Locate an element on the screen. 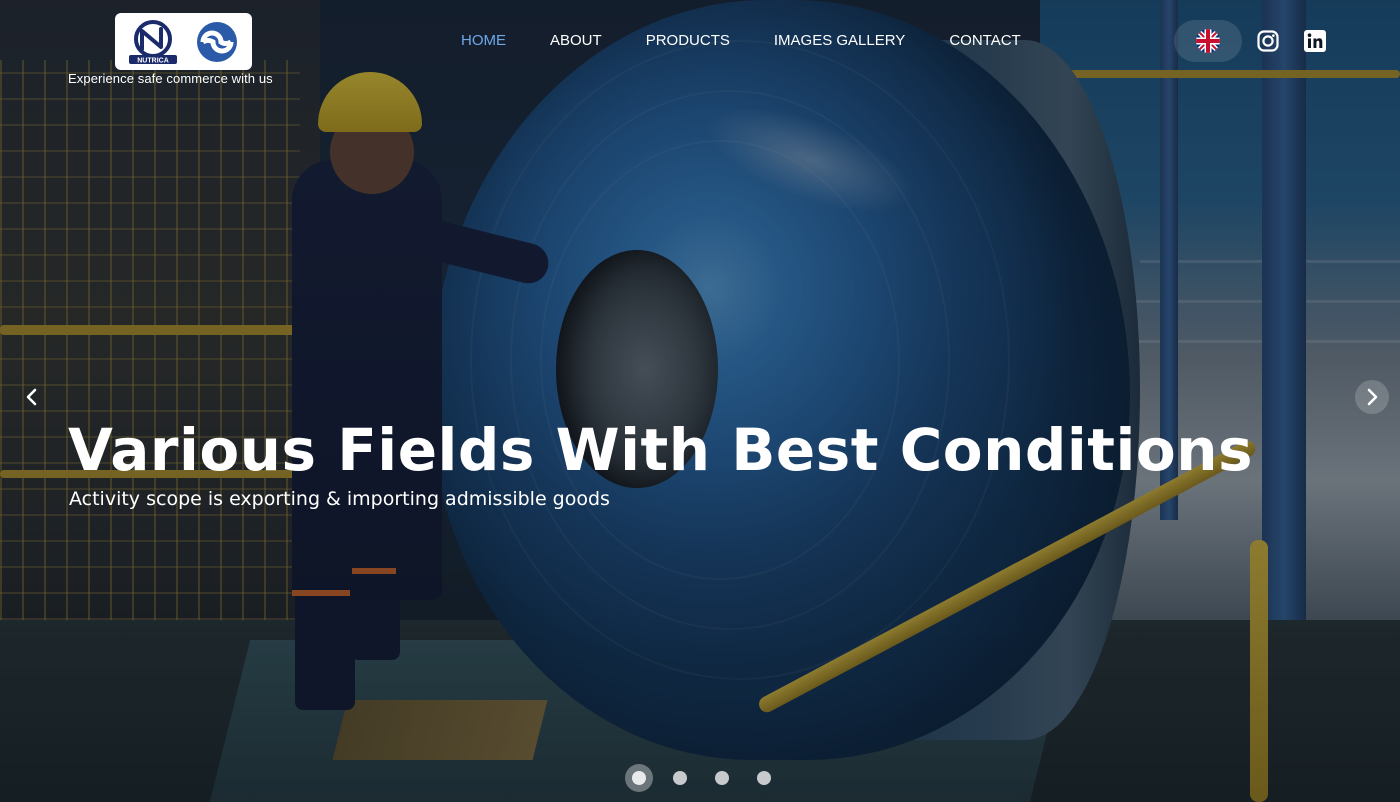 The height and width of the screenshot is (802, 1400). nav-images-gallery: IMAGES GALLERY is located at coordinates (839, 40).